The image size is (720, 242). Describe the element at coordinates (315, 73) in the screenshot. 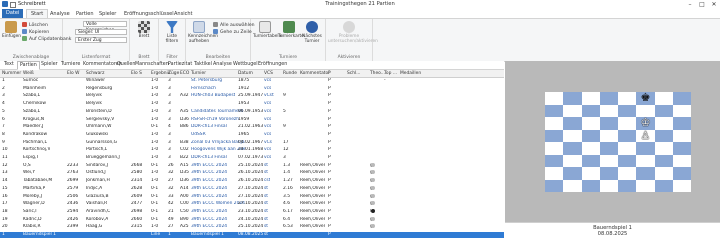

I see `column-header: Kommentator` at that location.